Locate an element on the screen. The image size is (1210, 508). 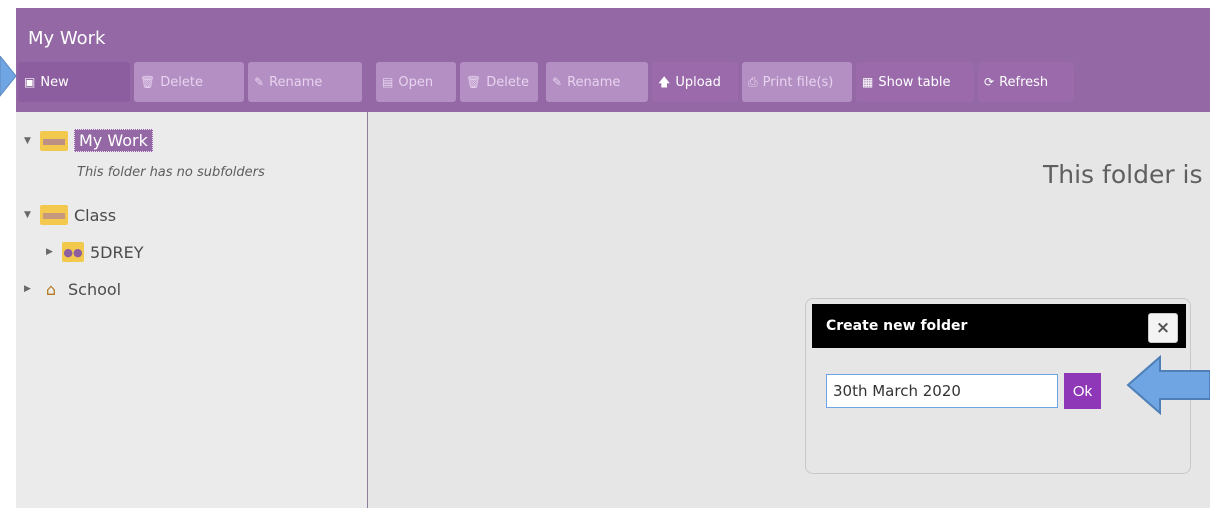
upload-arrow-icon: 🡅 is located at coordinates (664, 82).